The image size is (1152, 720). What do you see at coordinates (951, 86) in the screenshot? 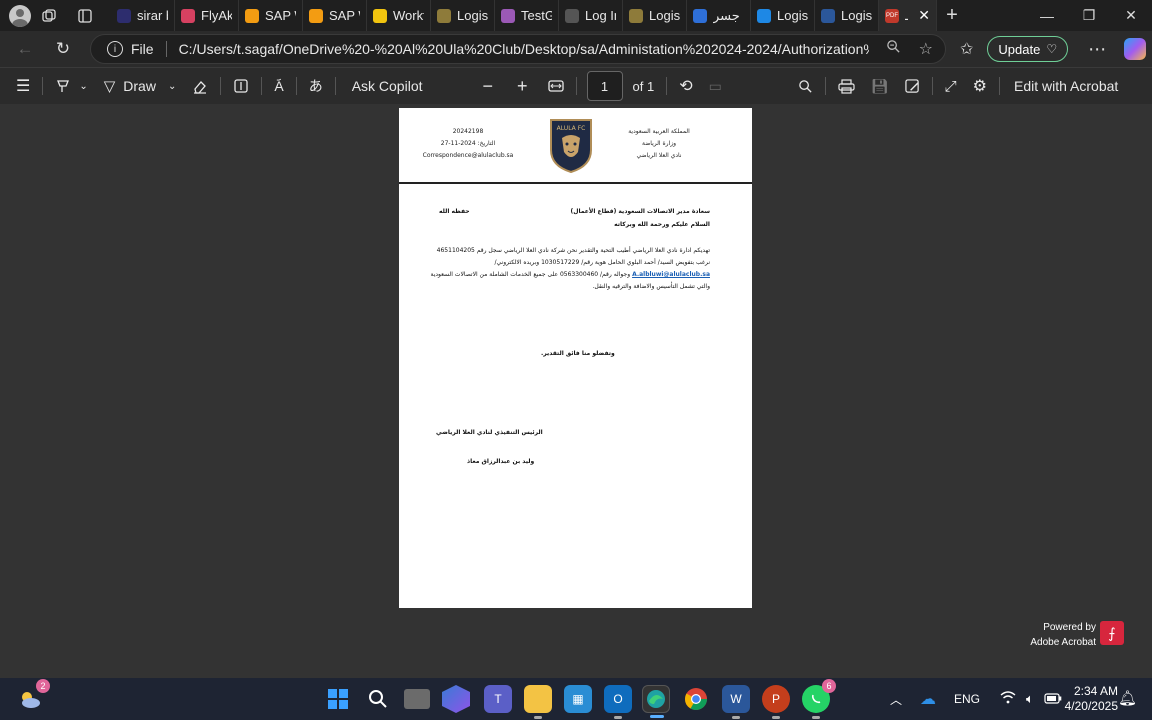
I see `fullscreen-icon: ⤢` at bounding box center [951, 86].